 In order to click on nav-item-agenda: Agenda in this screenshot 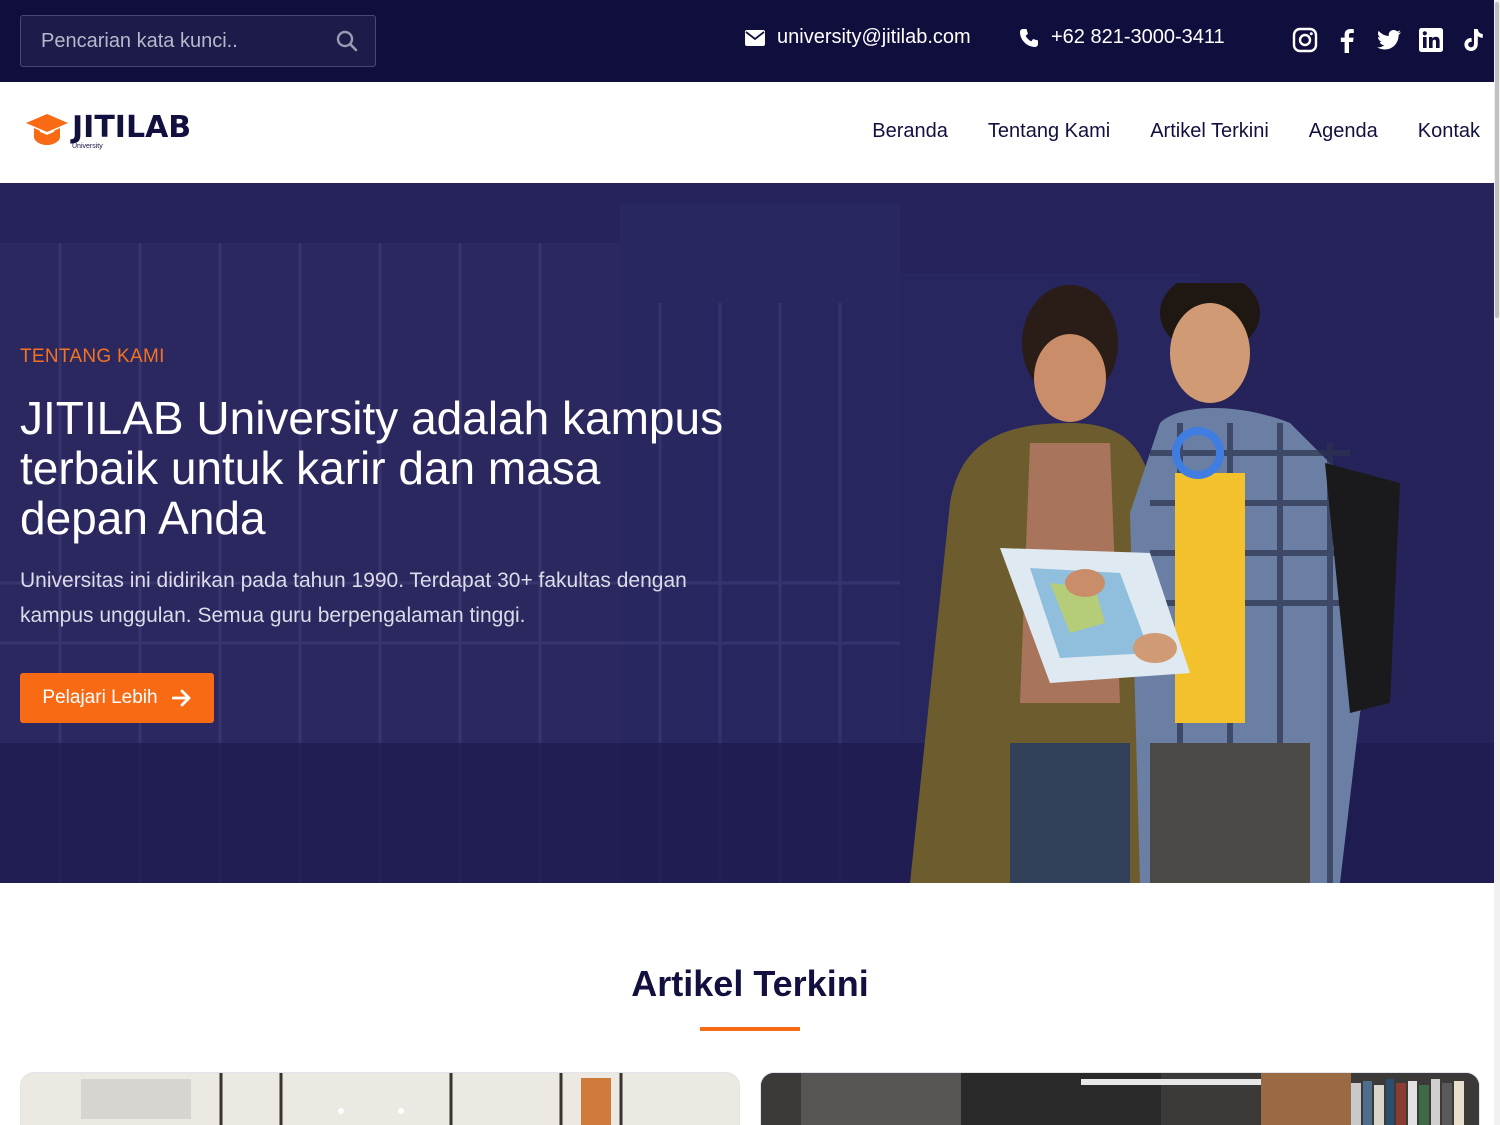, I will do `click(1343, 131)`.